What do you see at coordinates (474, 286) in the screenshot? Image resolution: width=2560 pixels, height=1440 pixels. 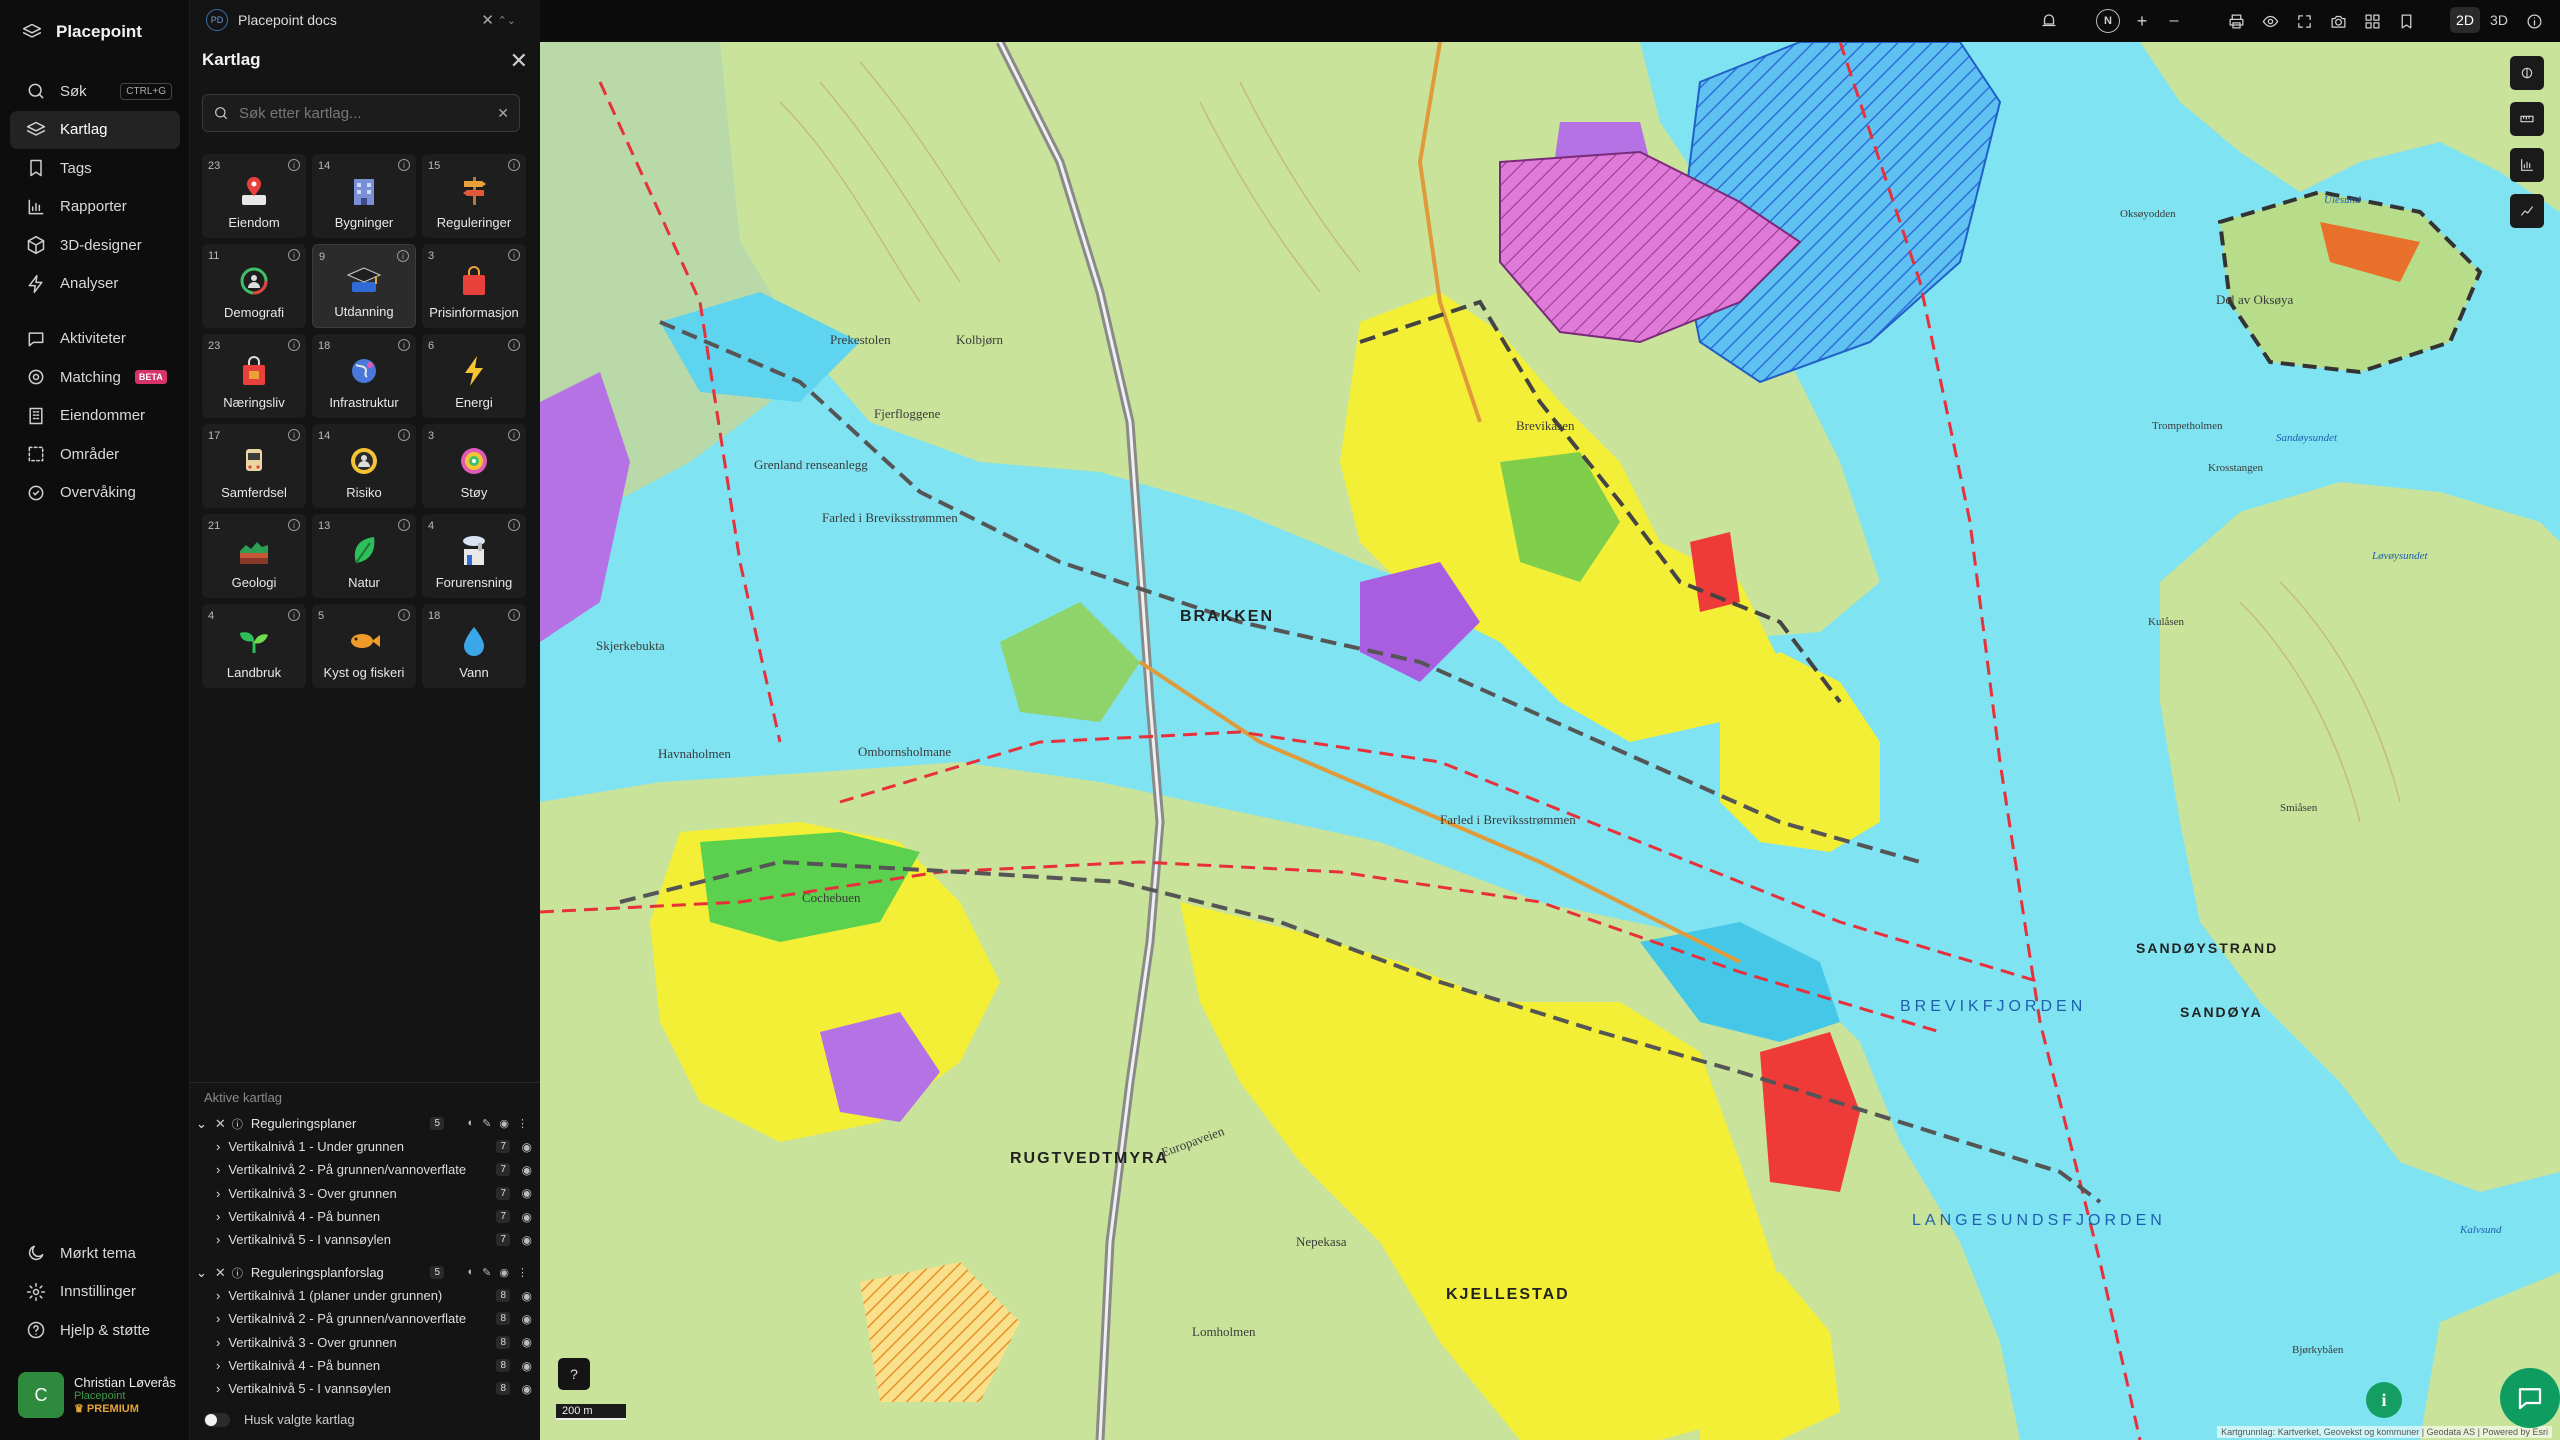 I see `category-prisinformasjon: 3 i Prisinformasjon` at bounding box center [474, 286].